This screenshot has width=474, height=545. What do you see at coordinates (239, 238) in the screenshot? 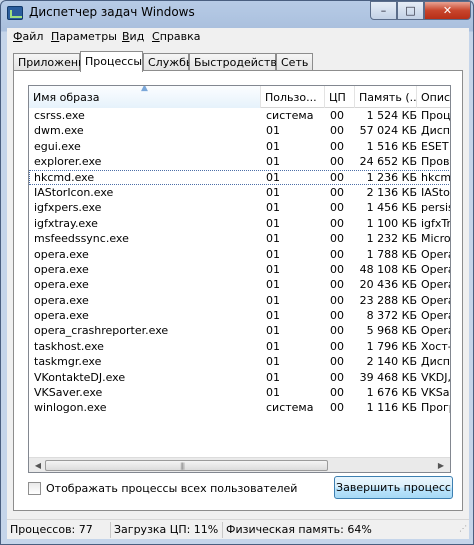
I see `table-row: msfeedssync.exe 01 00 1 232 КБ Micros` at bounding box center [239, 238].